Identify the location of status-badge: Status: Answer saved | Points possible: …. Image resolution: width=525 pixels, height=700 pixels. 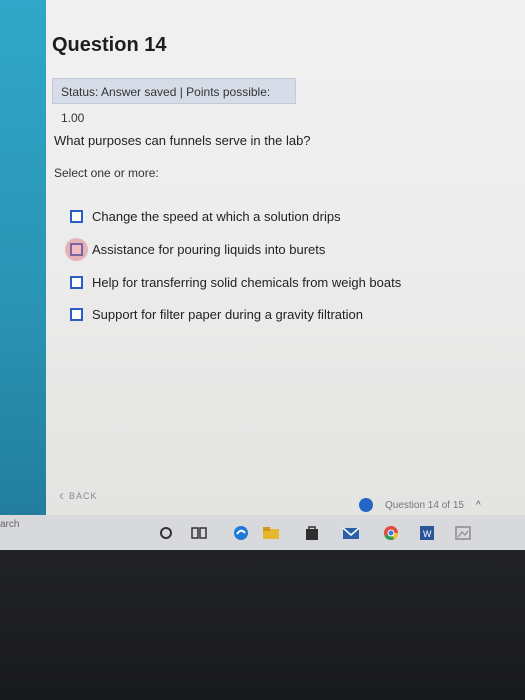
(174, 101).